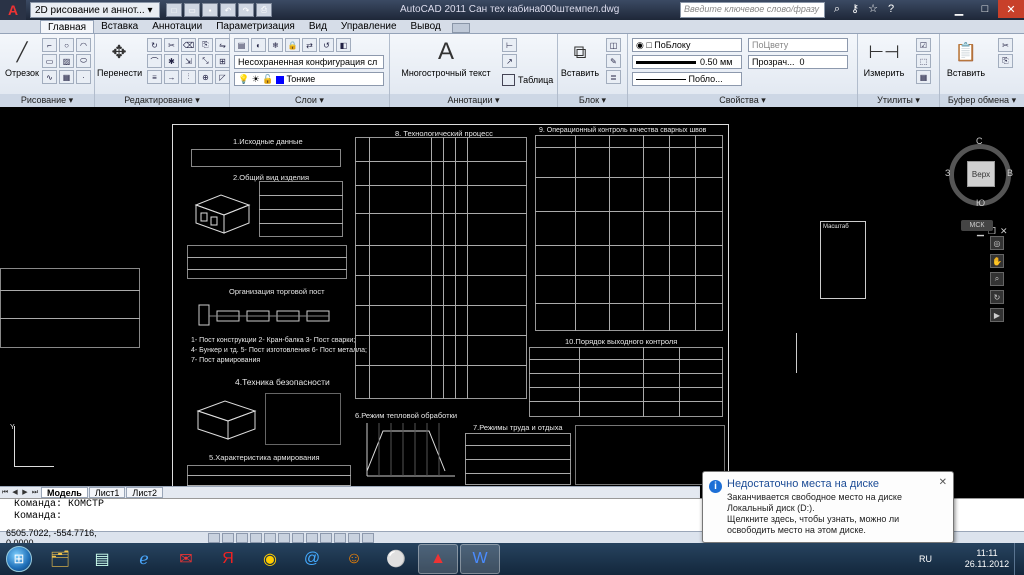  Describe the element at coordinates (154, 45) in the screenshot. I see `rotate-icon: ↻` at that location.